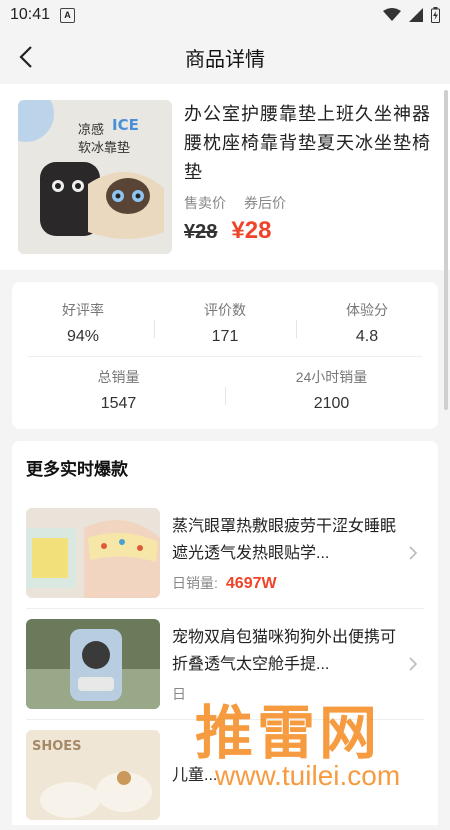  I want to click on stat-value: 2100, so click(331, 403).